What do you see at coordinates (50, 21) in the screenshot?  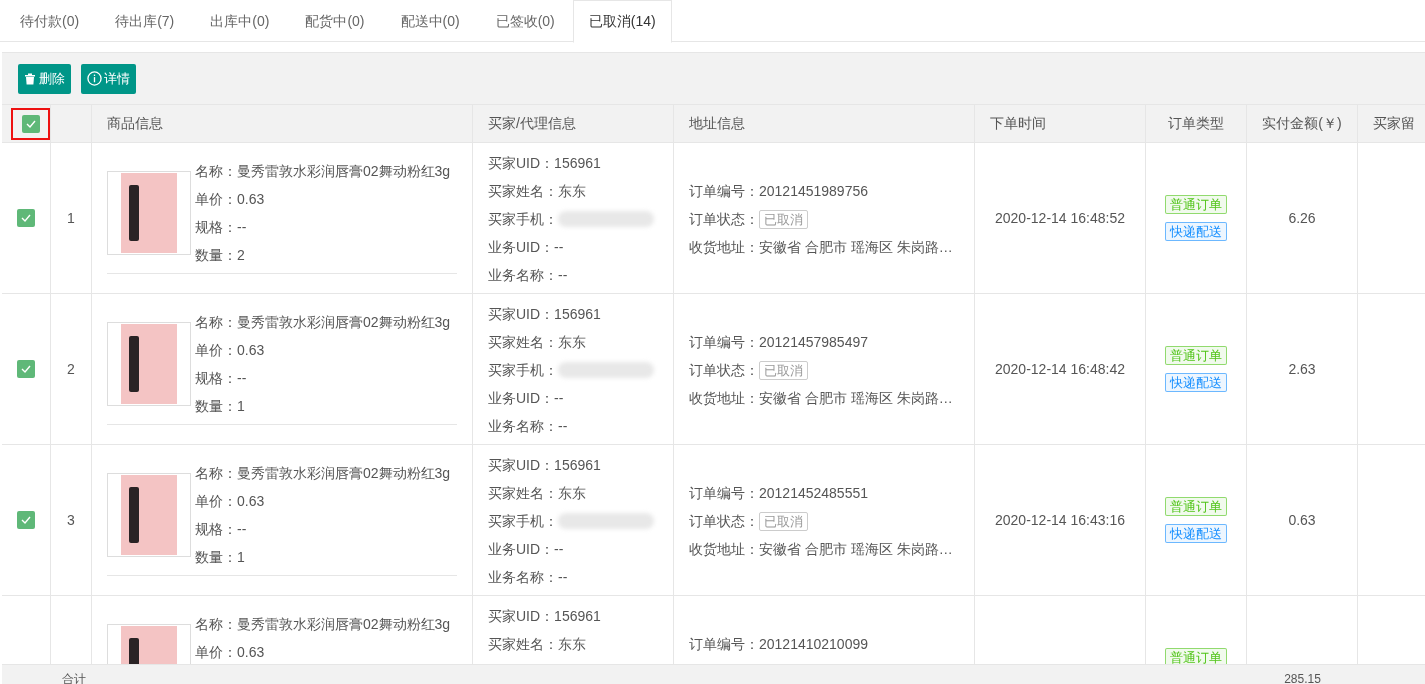 I see `tab: 待付款(0)` at bounding box center [50, 21].